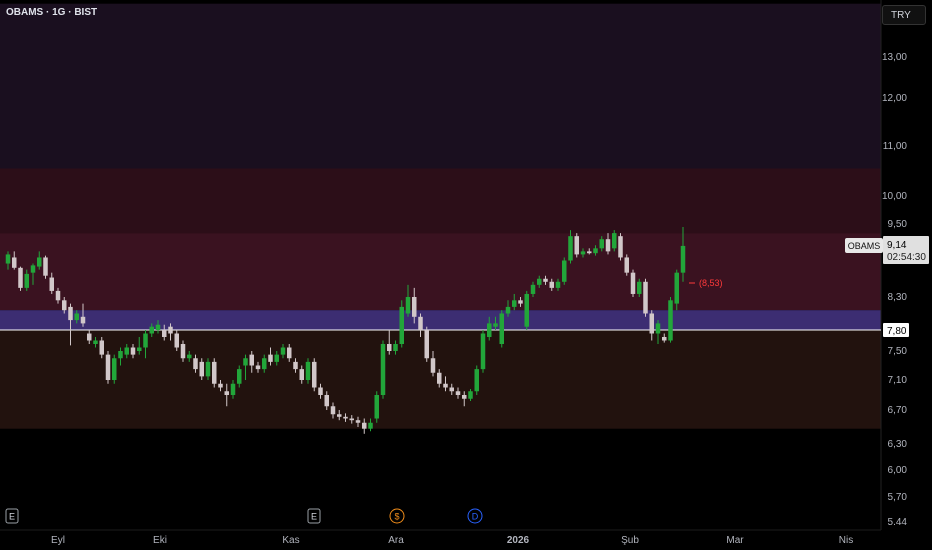  Describe the element at coordinates (904, 15) in the screenshot. I see `currency-button: TRY` at that location.